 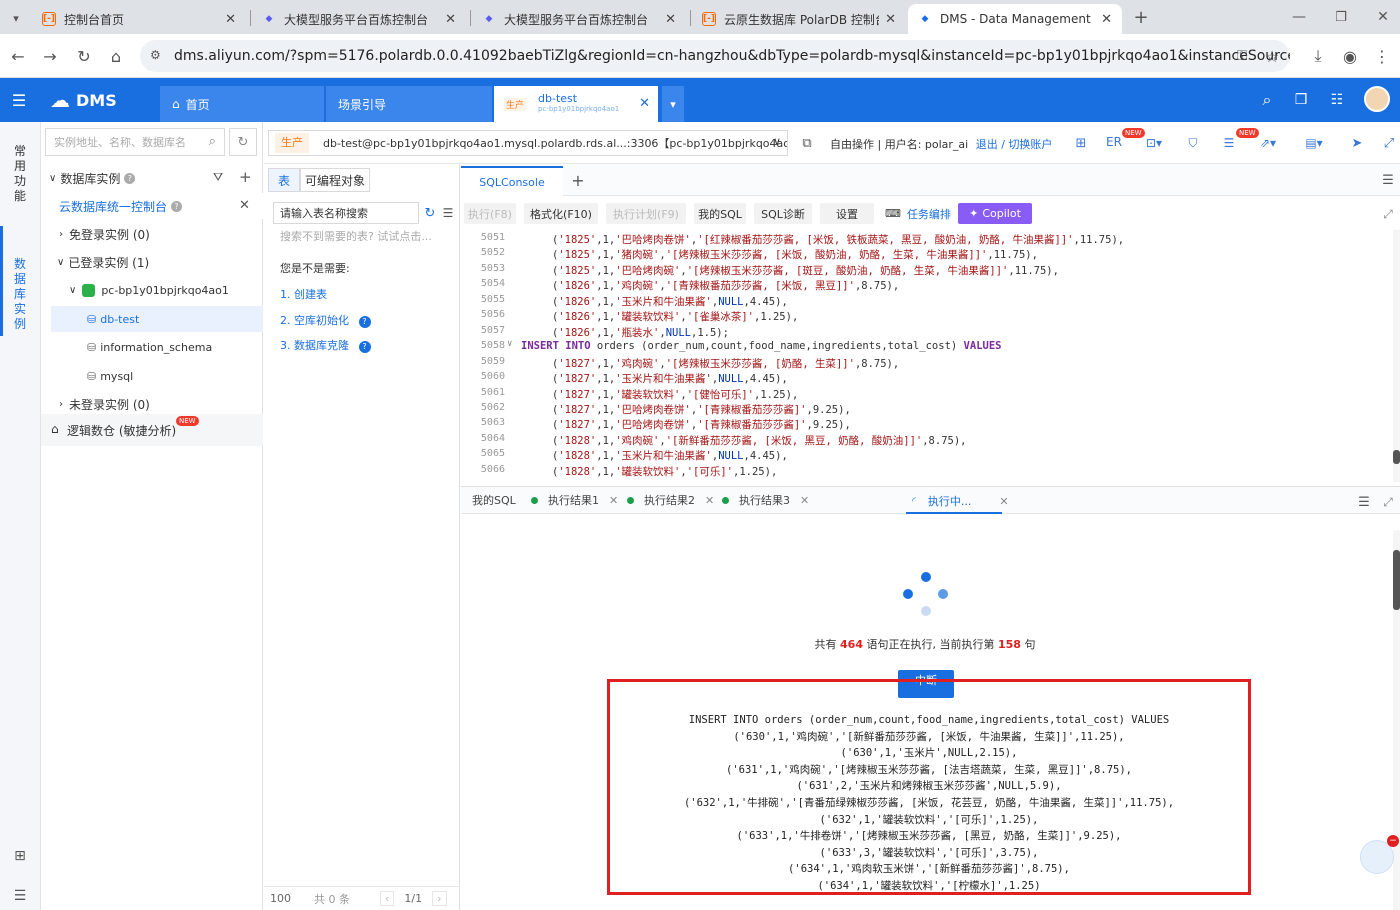 I want to click on back-icon: ←, so click(x=18, y=56).